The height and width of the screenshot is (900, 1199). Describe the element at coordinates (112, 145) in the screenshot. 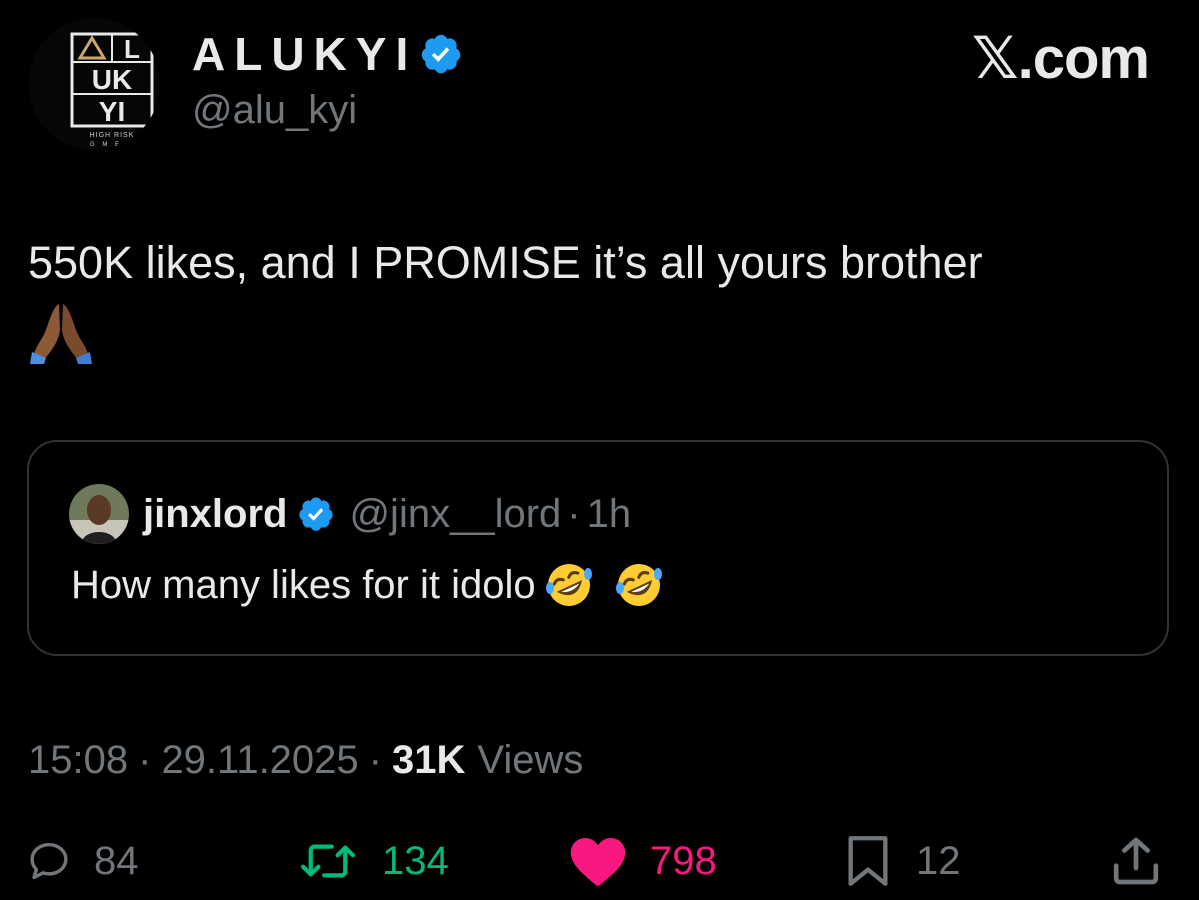

I see `logo-tagline-2: G M E R` at that location.